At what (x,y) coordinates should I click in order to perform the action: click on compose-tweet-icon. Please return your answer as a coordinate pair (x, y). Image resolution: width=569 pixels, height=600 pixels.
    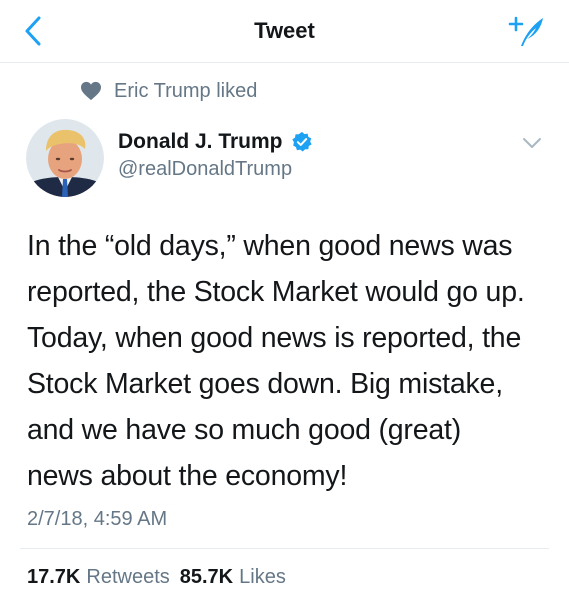
    Looking at the image, I should click on (525, 31).